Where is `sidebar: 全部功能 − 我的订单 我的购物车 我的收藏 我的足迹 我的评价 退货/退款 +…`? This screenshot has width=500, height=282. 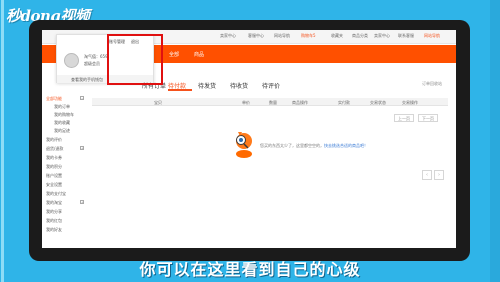 sidebar: 全部功能 − 我的订单 我的购物车 我的收藏 我的足迹 我的评价 退货/退款 +… is located at coordinates (64, 167).